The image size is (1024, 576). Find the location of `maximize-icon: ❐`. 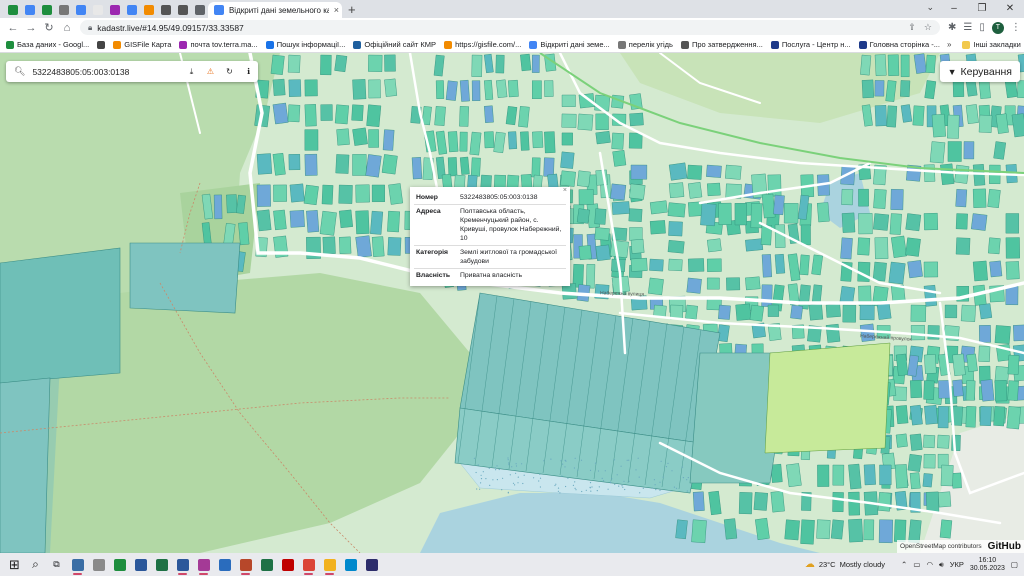

maximize-icon: ❐ is located at coordinates (982, 9).